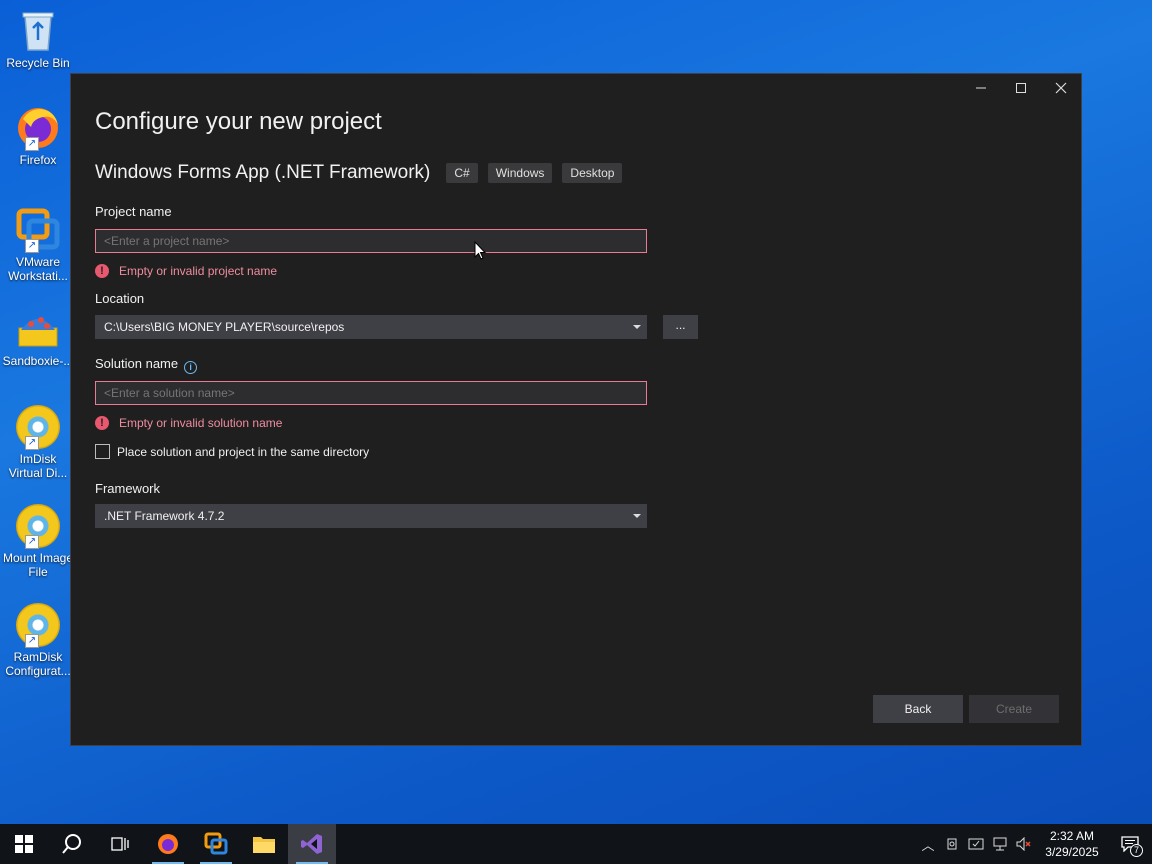 The width and height of the screenshot is (1152, 864). I want to click on folder-icon, so click(264, 845).